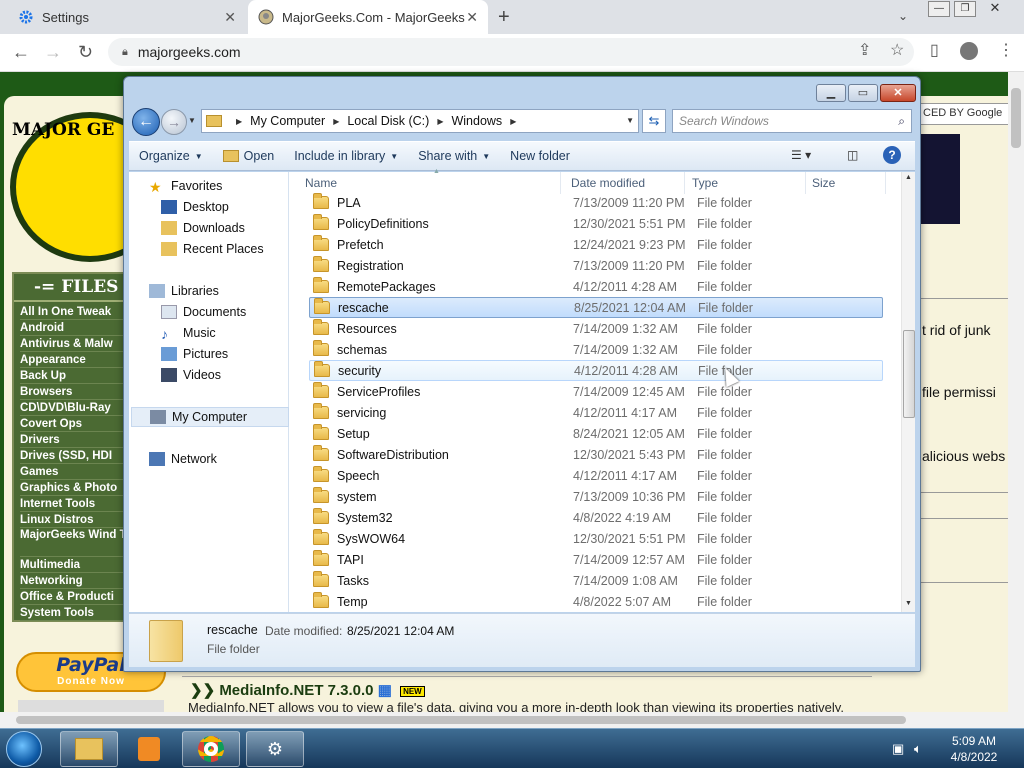 This screenshot has width=1024, height=768. I want to click on file-row: security 4/12/2011 4:28 AM File folder, so click(596, 370).